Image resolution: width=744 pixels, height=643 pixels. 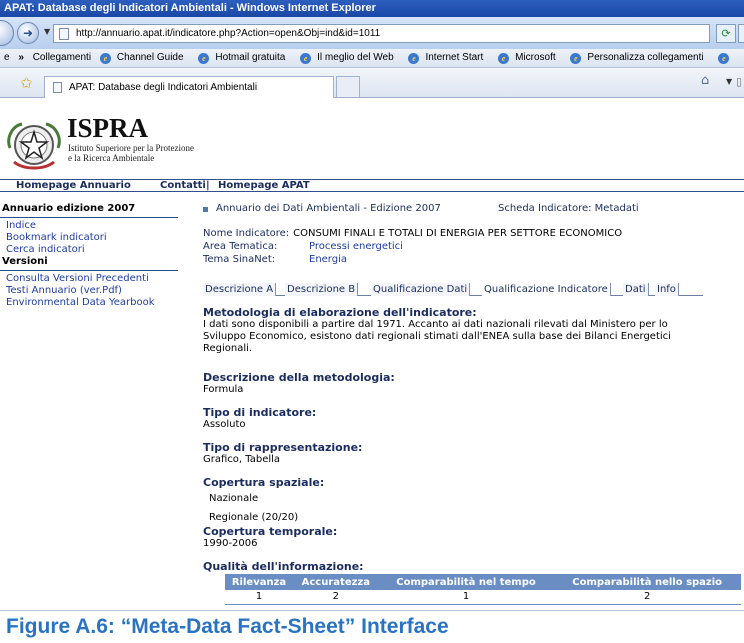 What do you see at coordinates (535, 57) in the screenshot?
I see `links-item-label: Microsoft` at bounding box center [535, 57].